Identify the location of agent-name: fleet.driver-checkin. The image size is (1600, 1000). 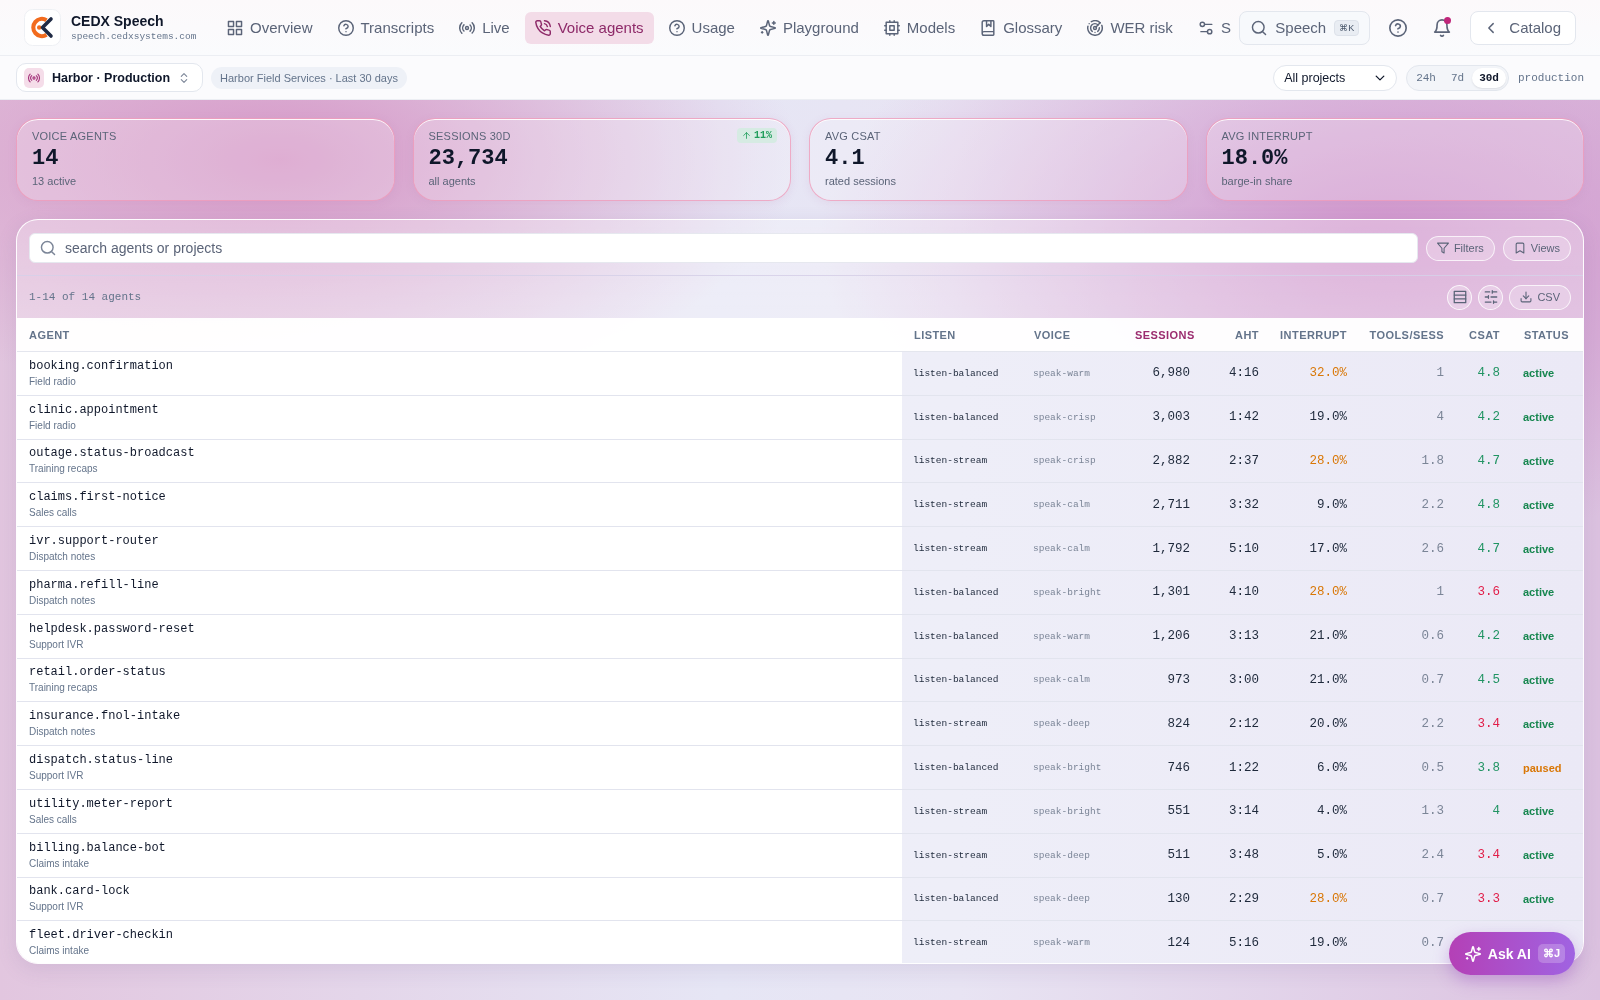
(101, 936).